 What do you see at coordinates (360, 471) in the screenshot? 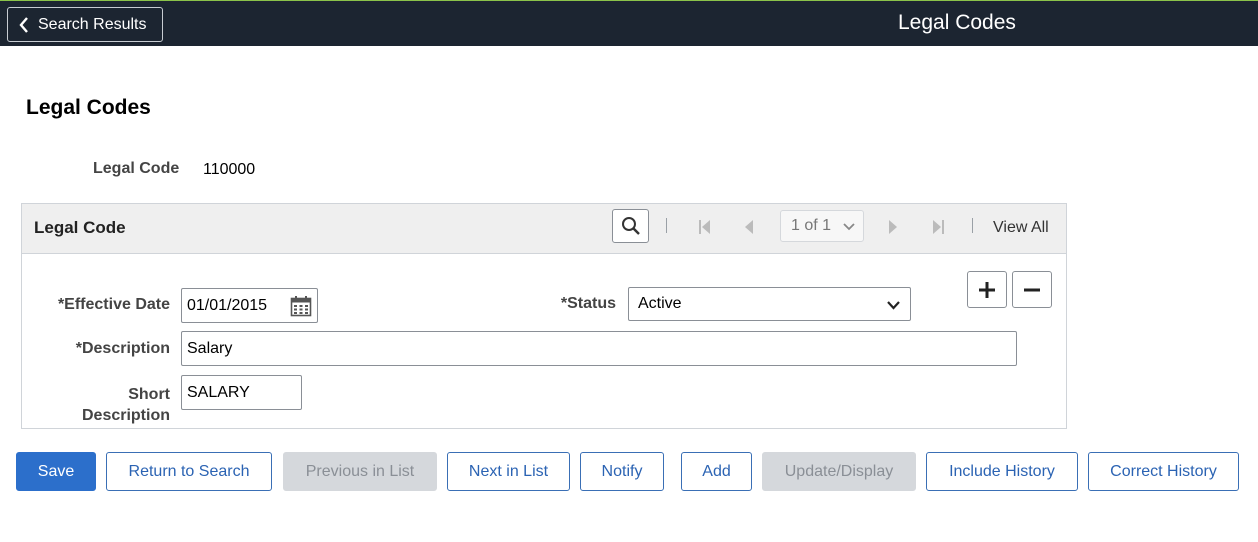
I see `previous-in-list-button: Previous in List` at bounding box center [360, 471].